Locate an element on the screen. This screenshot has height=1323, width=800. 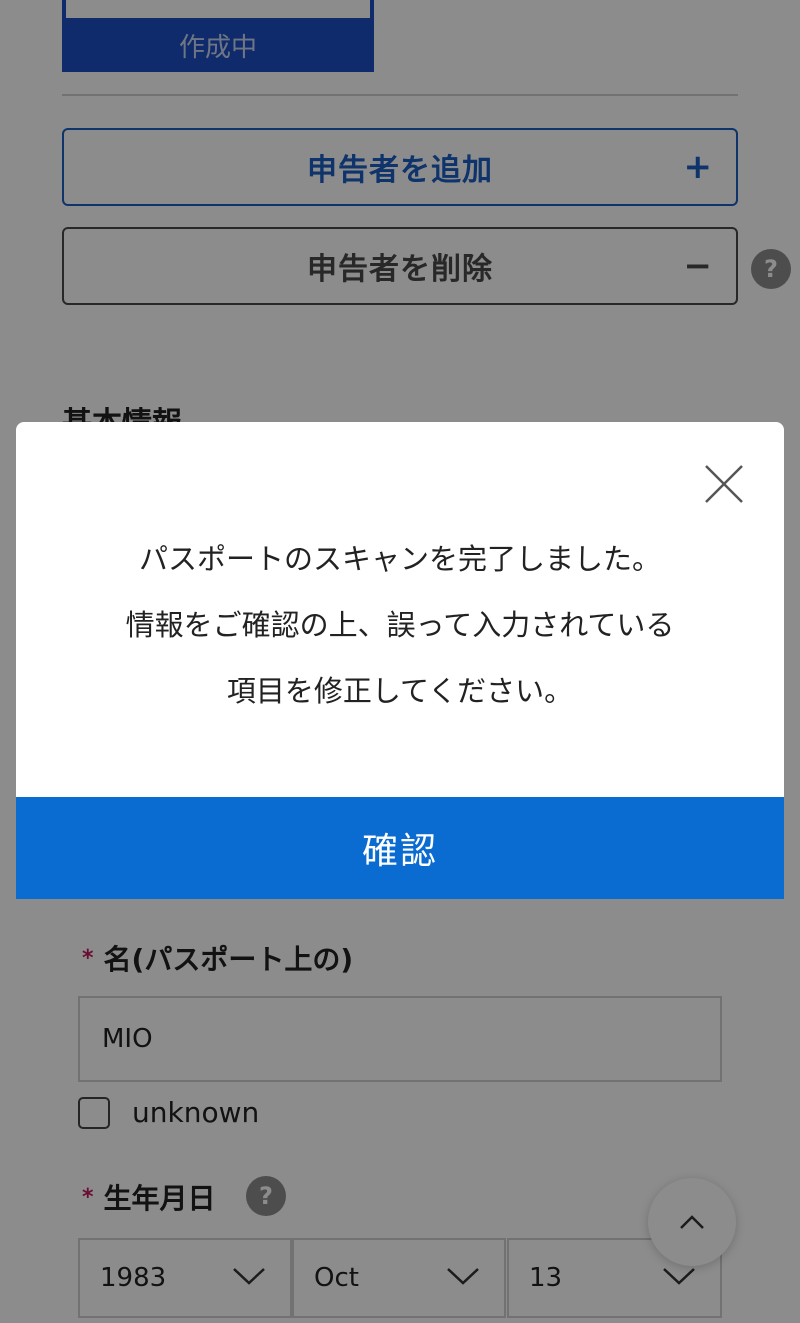
close-icon is located at coordinates (724, 484).